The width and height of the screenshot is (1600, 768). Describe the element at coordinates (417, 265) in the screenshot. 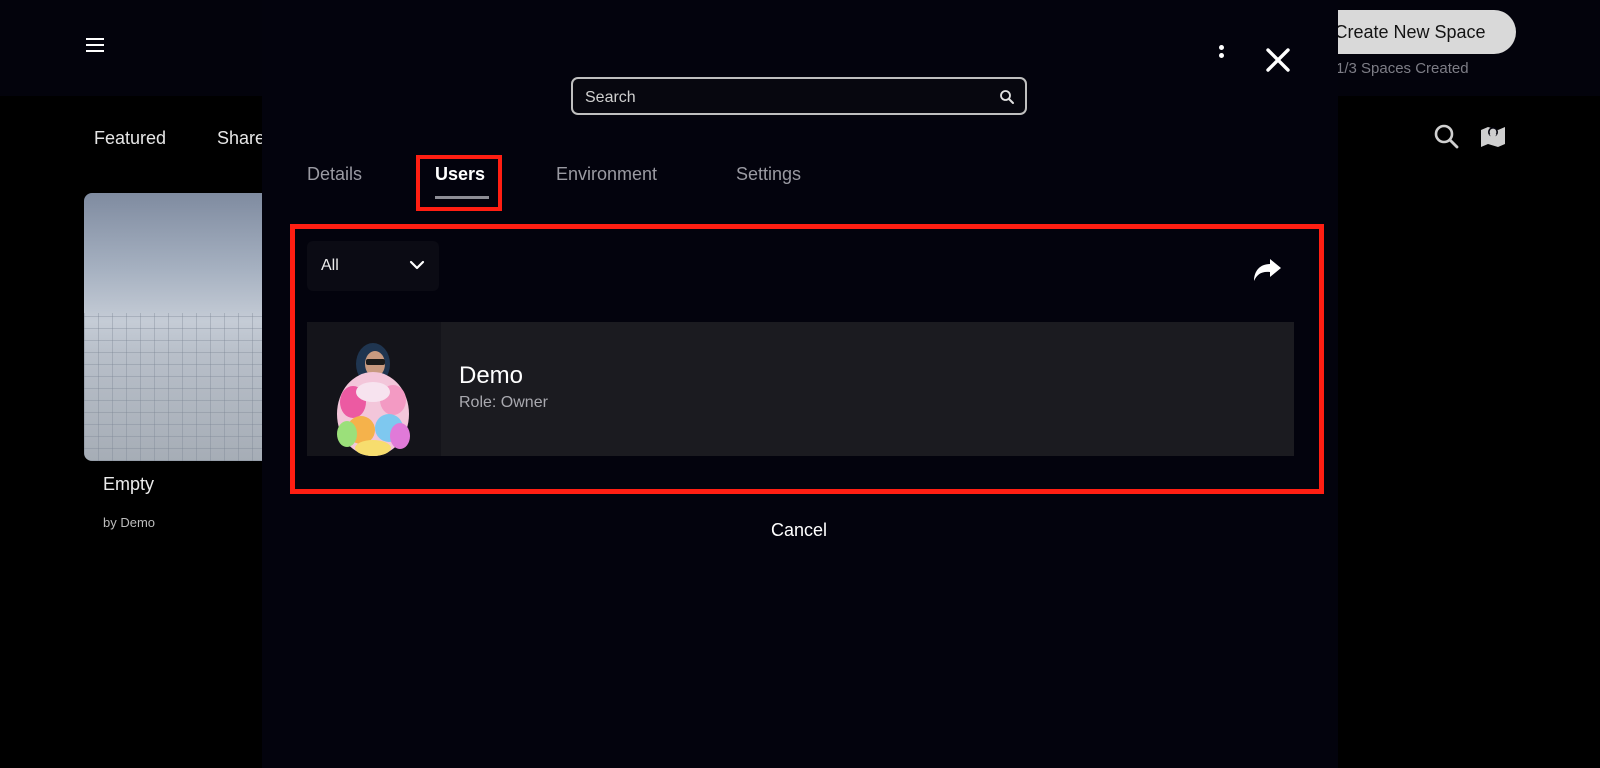

I see `chevron-down-icon` at that location.